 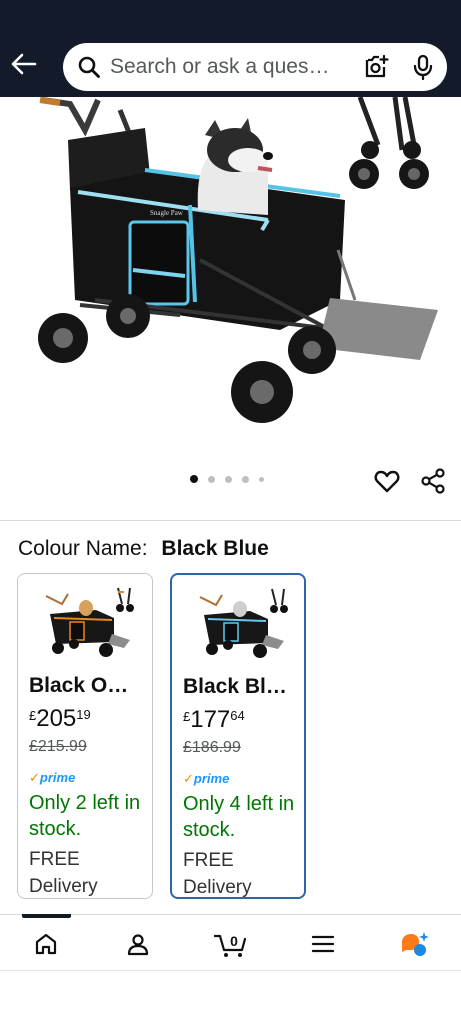 What do you see at coordinates (85, 816) in the screenshot?
I see `stock-status: Only 2 left in stock.` at bounding box center [85, 816].